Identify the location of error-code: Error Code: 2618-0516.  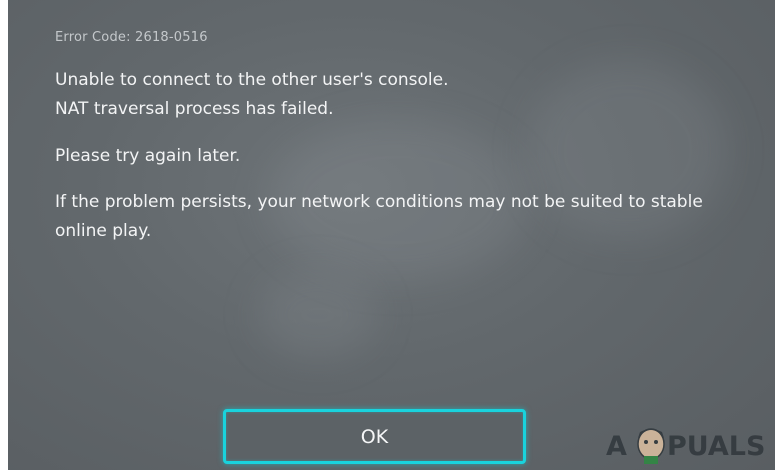
(131, 37).